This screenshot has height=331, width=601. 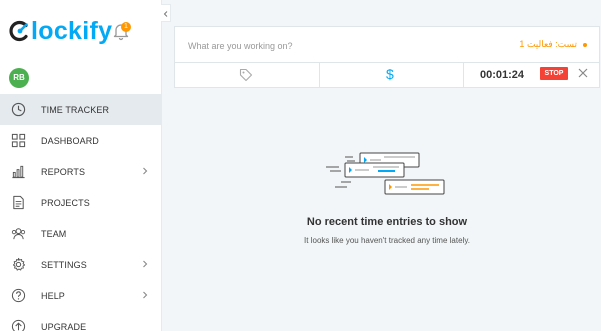 I want to click on gear-icon, so click(x=19, y=264).